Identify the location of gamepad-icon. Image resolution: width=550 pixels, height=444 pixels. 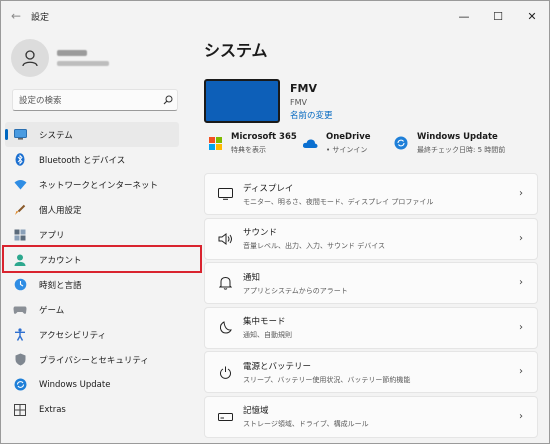
(20, 310).